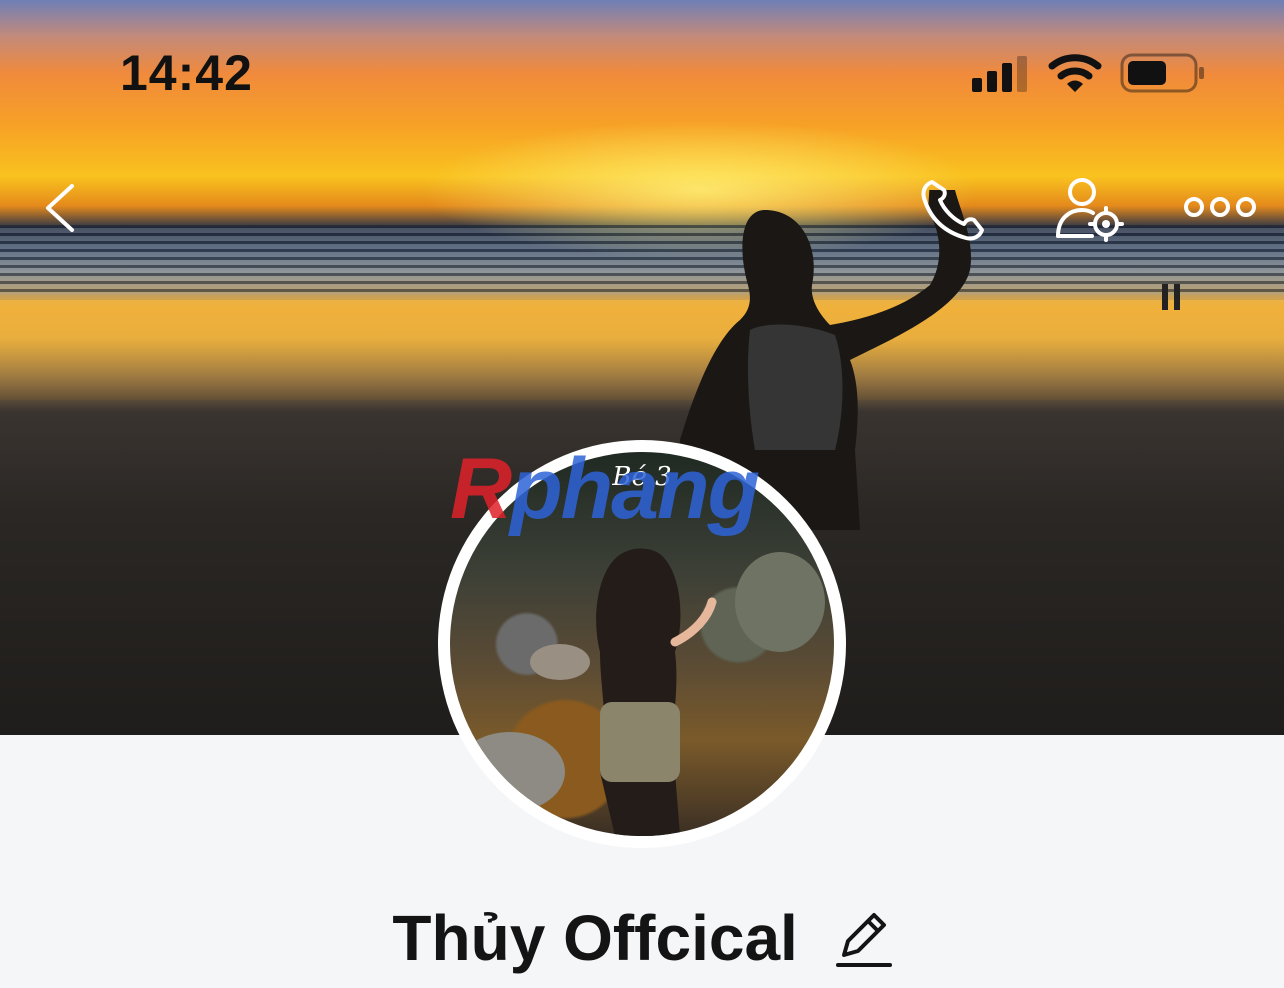 The height and width of the screenshot is (988, 1284). Describe the element at coordinates (635, 489) in the screenshot. I see `watermark-rest: phang` at that location.